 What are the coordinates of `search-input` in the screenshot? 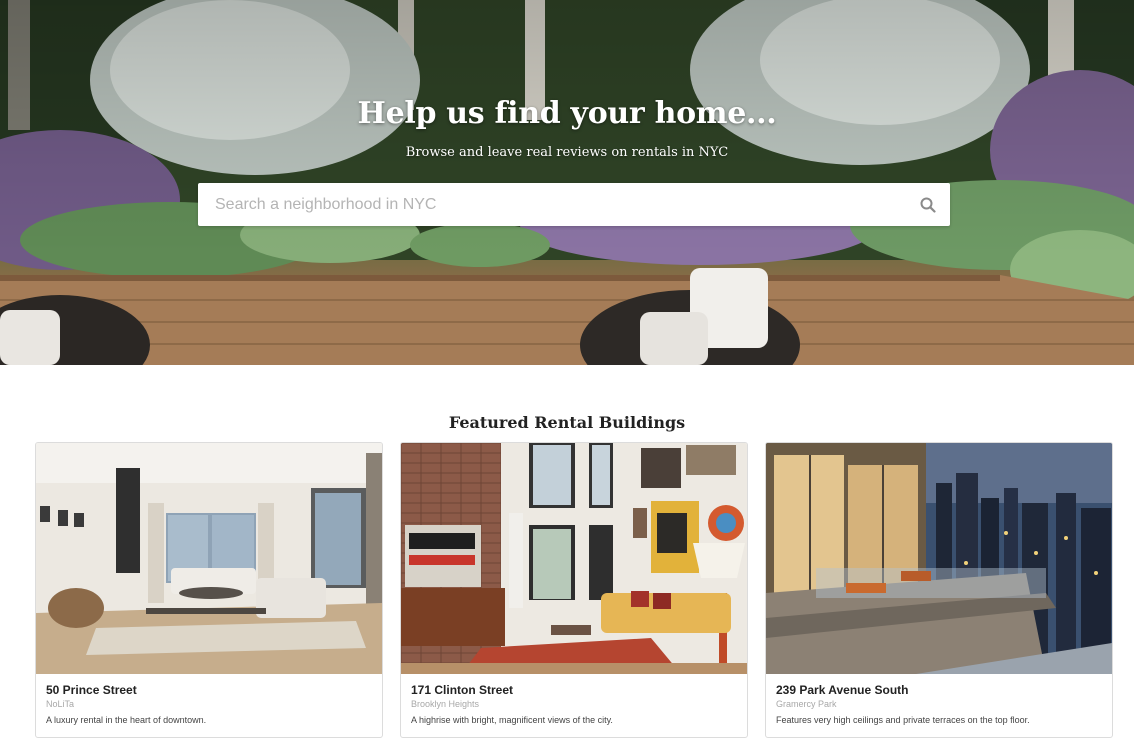 It's located at (548, 204).